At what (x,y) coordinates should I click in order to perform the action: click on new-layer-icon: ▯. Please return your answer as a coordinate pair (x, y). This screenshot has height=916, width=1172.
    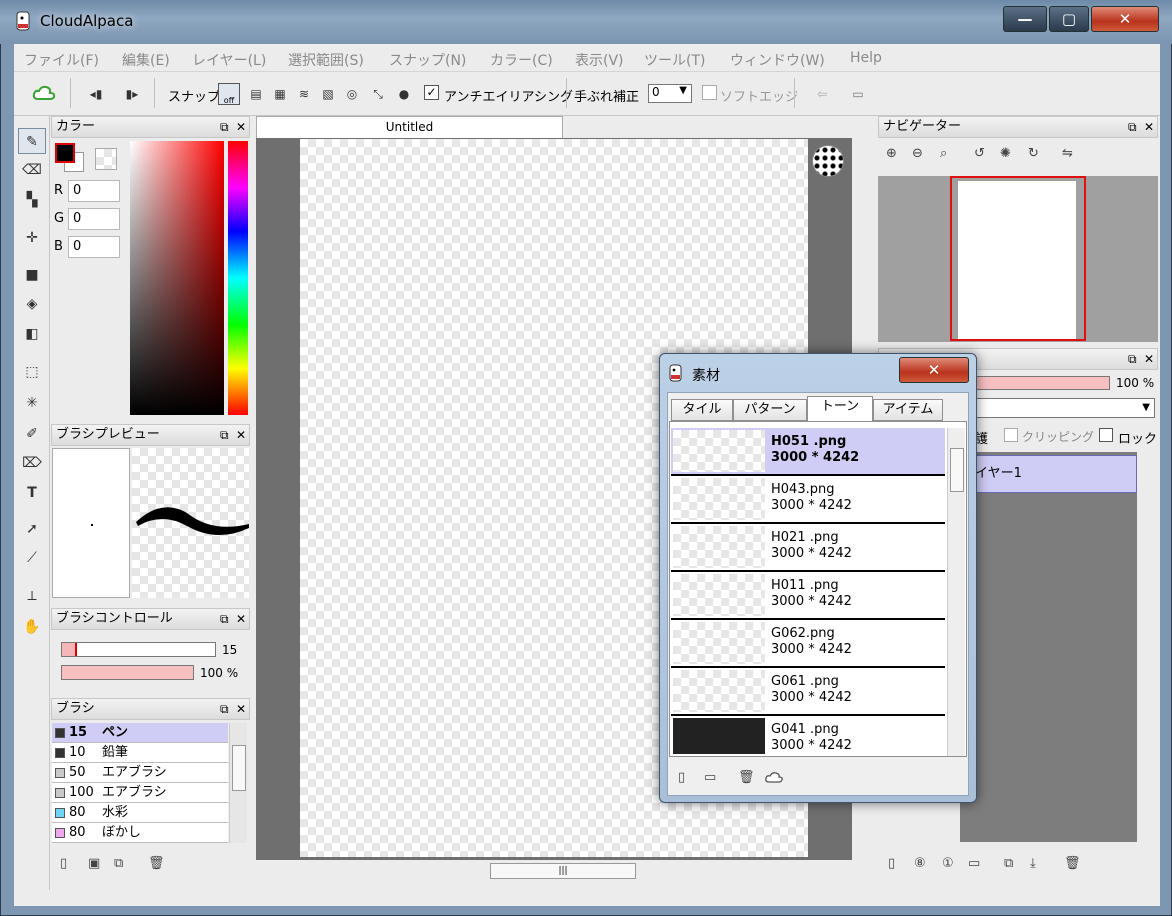
    Looking at the image, I should click on (891, 863).